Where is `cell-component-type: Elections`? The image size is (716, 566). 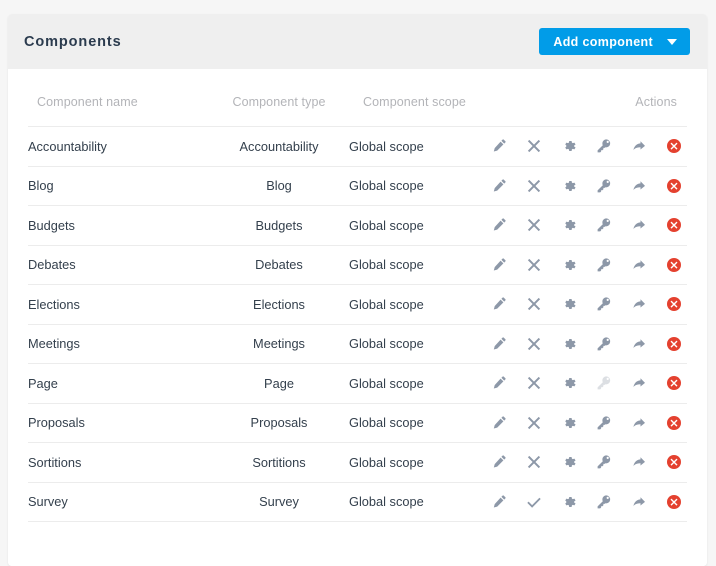
cell-component-type: Elections is located at coordinates (279, 304).